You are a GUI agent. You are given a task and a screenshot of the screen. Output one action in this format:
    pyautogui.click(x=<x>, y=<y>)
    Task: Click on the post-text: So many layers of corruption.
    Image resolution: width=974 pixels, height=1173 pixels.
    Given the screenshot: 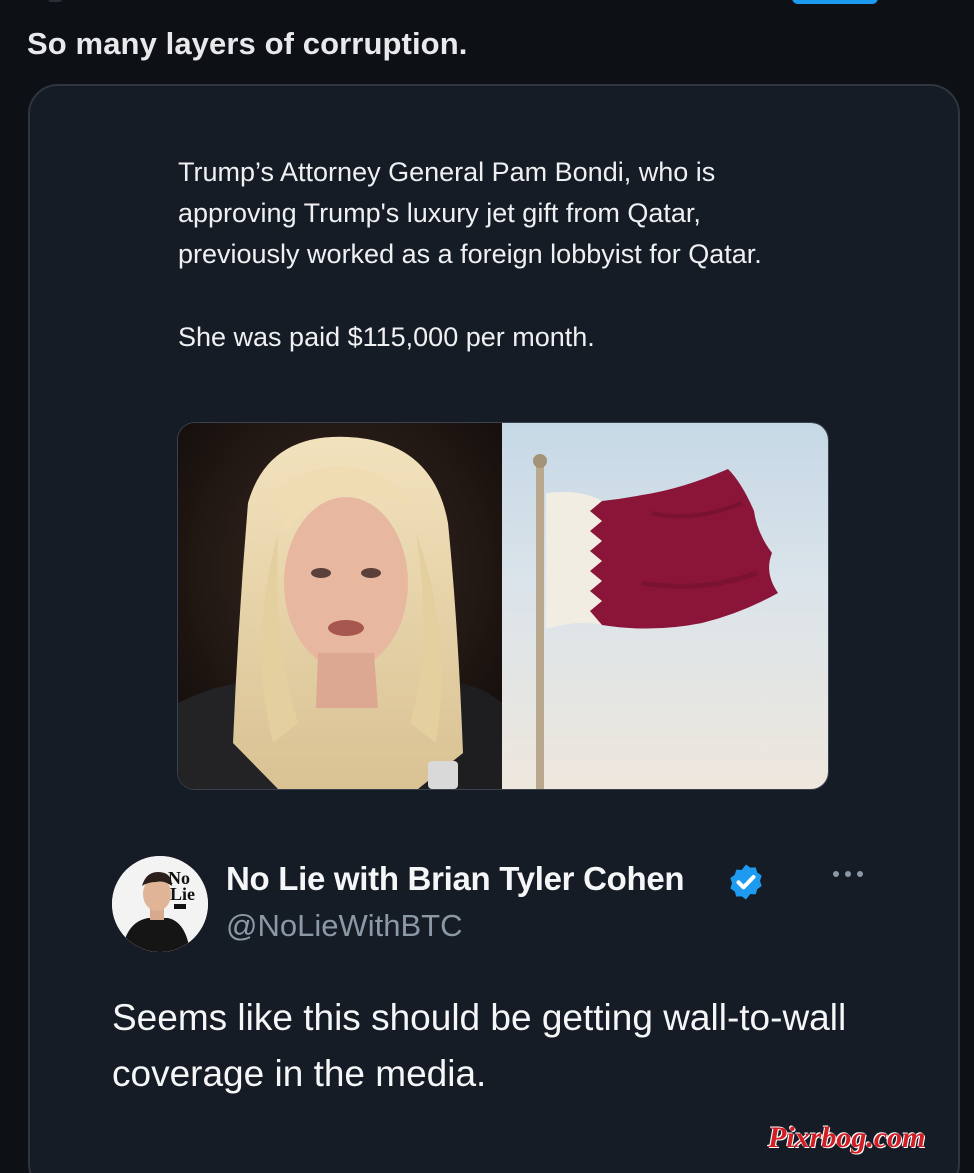 What is the action you would take?
    pyautogui.click(x=247, y=43)
    